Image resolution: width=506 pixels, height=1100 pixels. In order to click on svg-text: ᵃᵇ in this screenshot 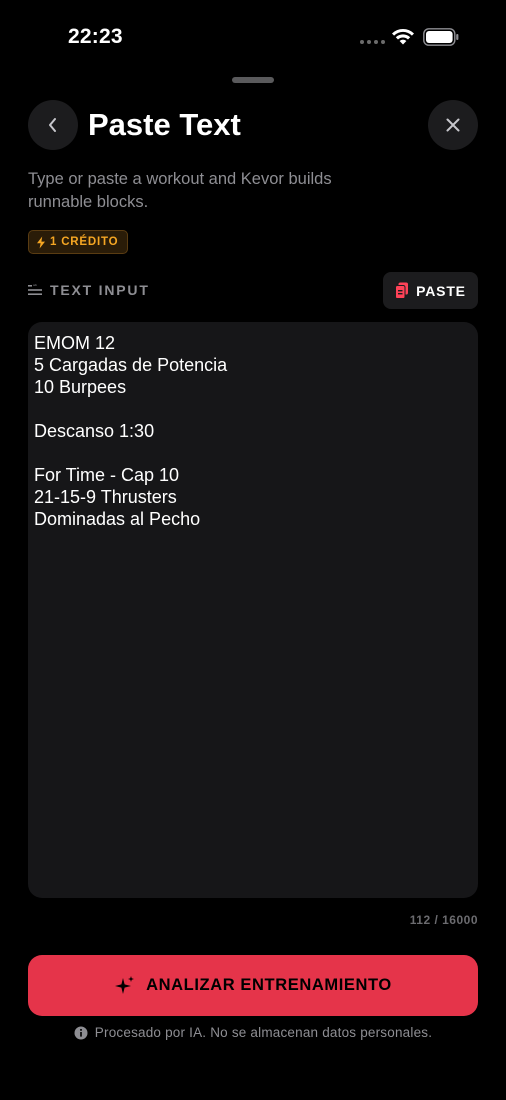, I will do `click(35, 287)`.